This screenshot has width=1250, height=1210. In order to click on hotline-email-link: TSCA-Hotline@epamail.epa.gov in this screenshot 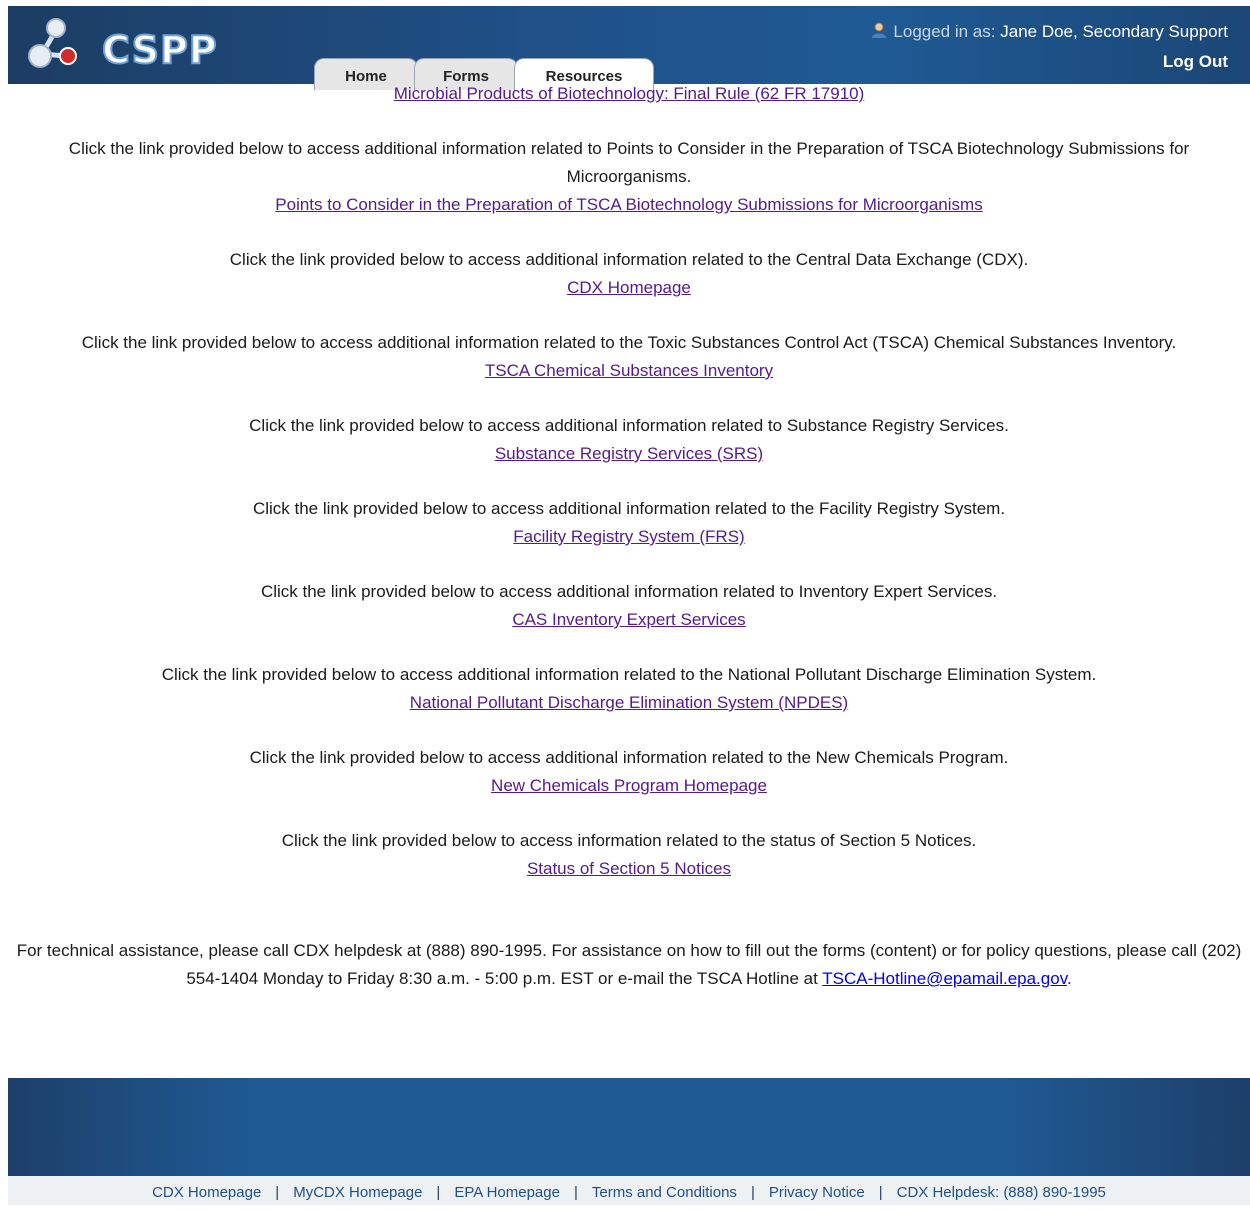, I will do `click(944, 978)`.